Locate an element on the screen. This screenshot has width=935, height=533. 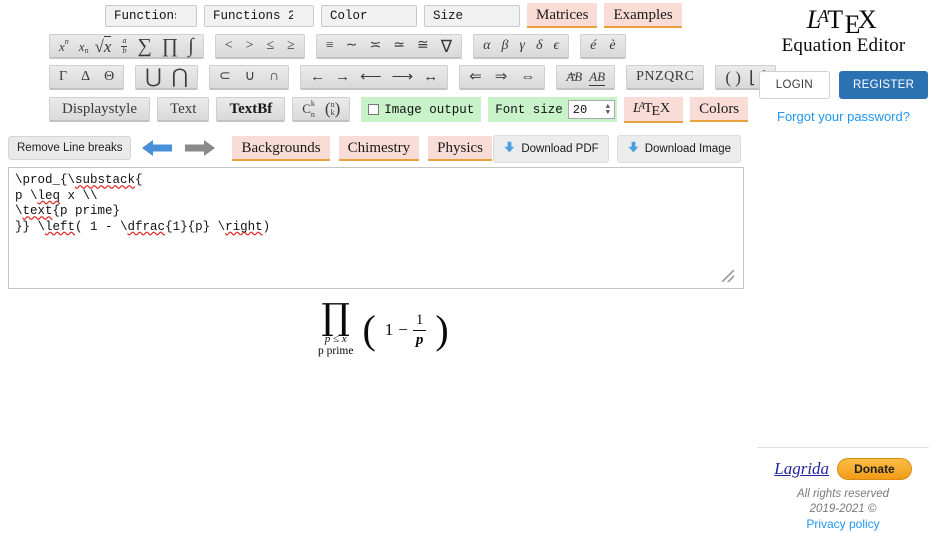
right-arrow-icon: → is located at coordinates (342, 77).